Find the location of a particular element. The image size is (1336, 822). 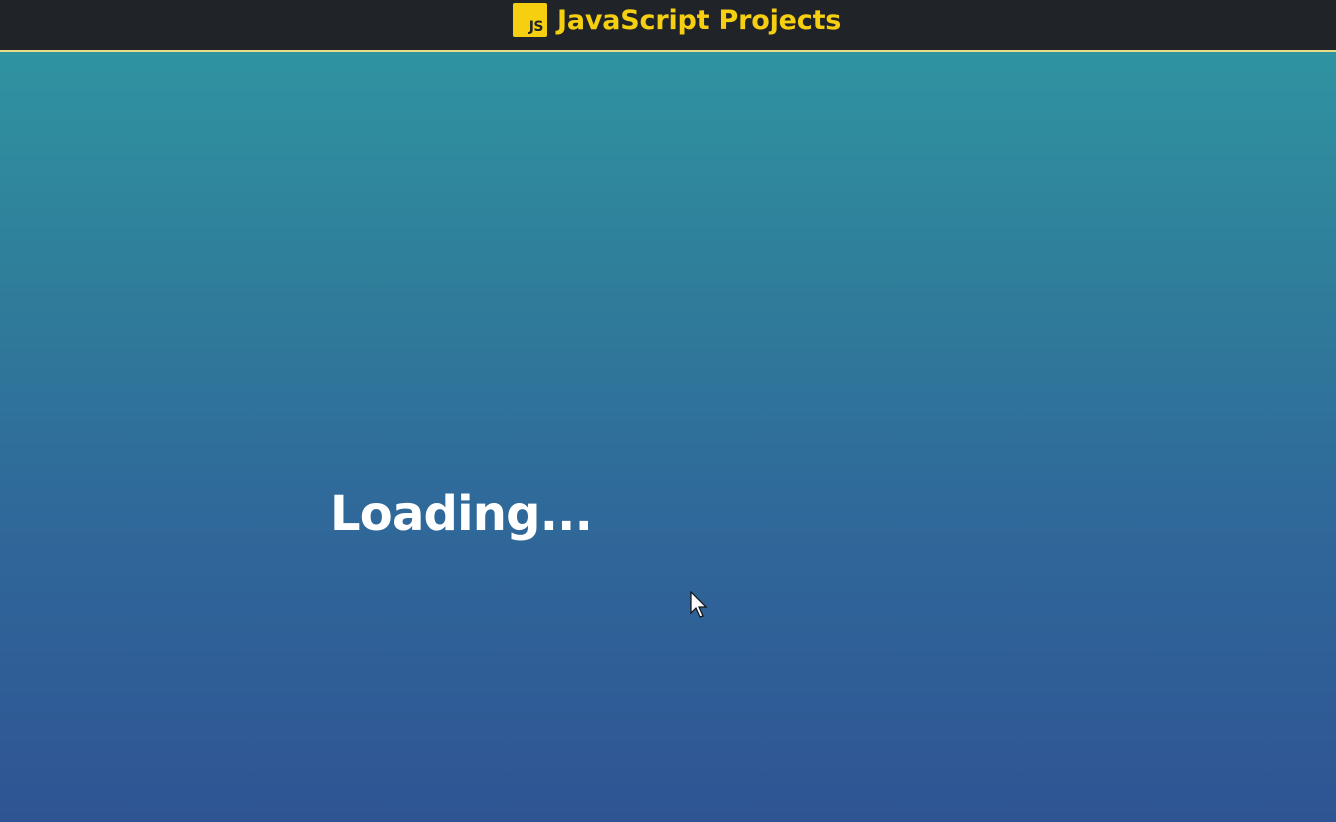

brand-link: JS JavaScript Projects is located at coordinates (677, 20).